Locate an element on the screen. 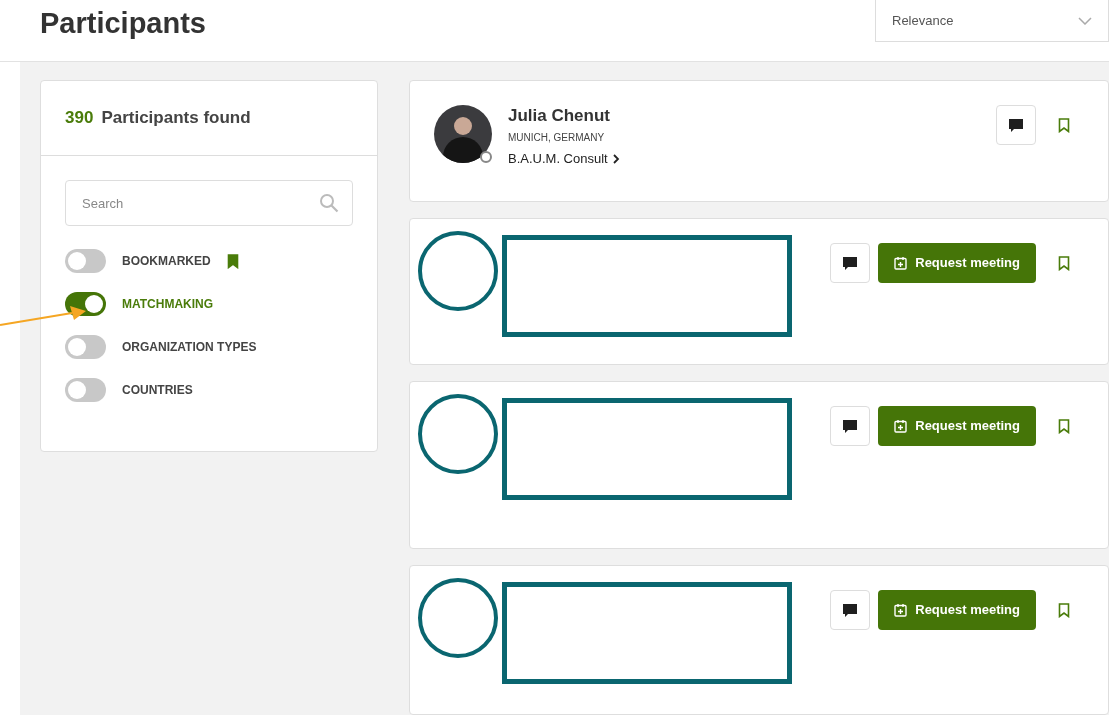 This screenshot has width=1109, height=715. avatar-silhouette is located at coordinates (463, 134).